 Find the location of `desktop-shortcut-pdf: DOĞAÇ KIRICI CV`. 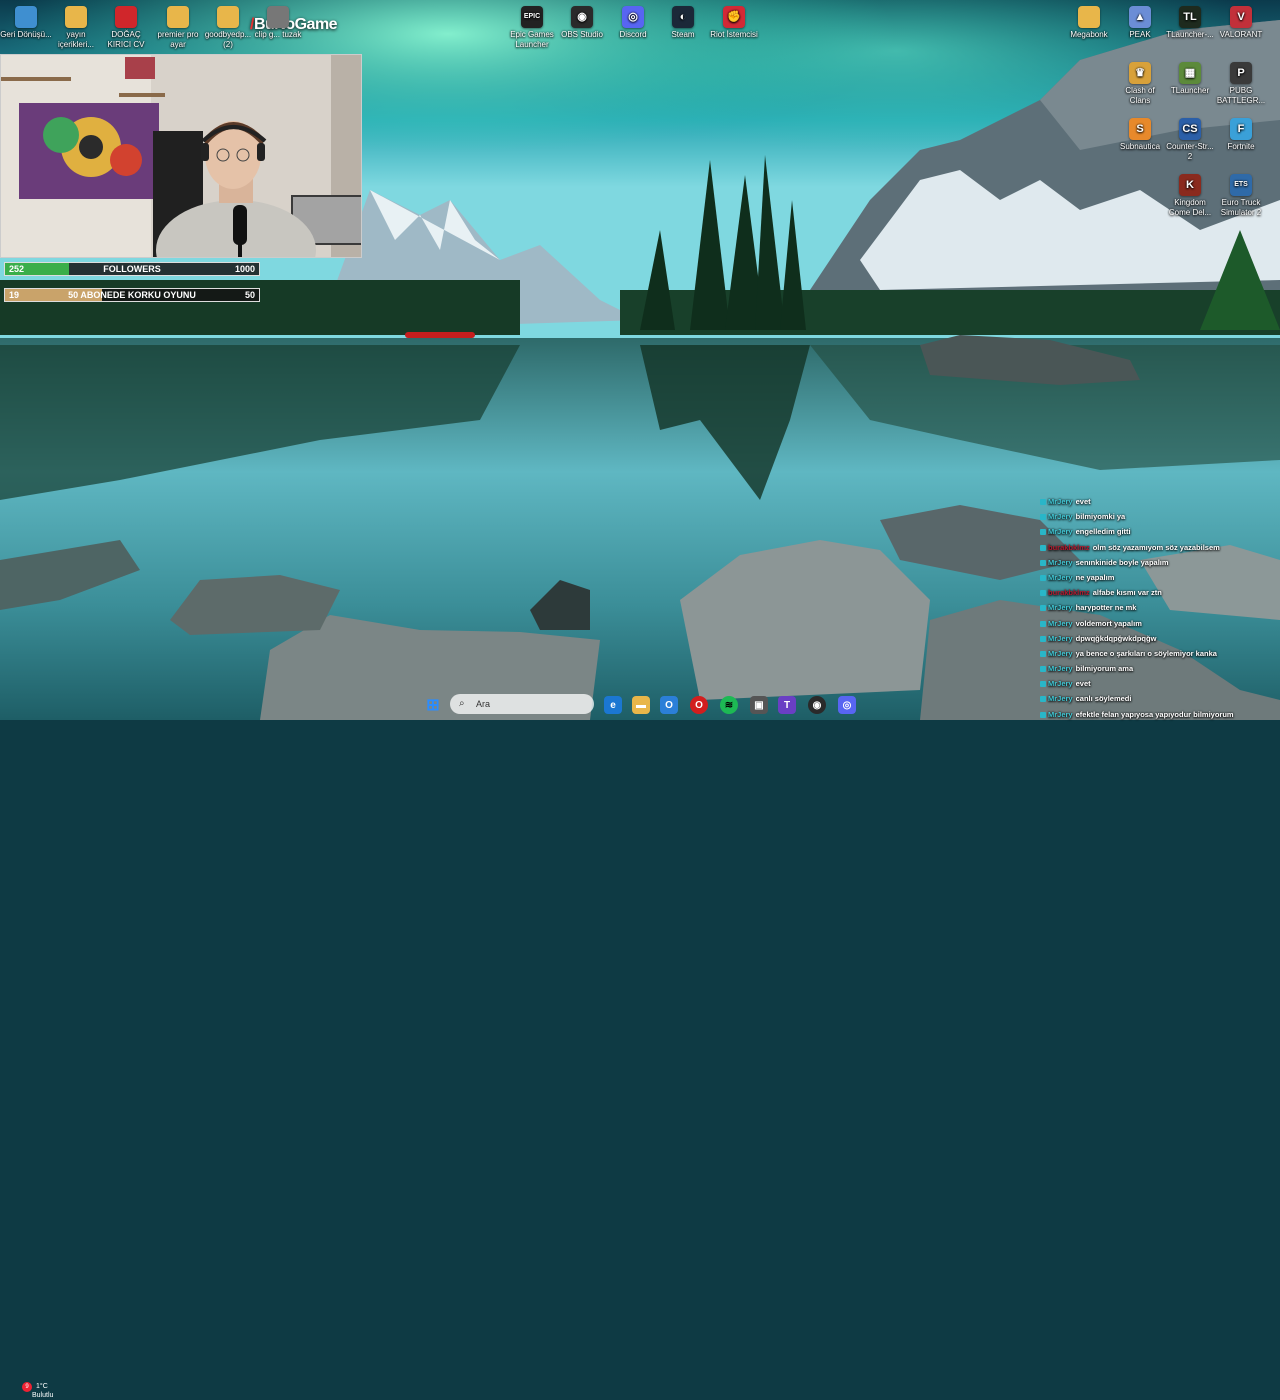

desktop-shortcut-pdf: DOĞAÇ KIRICI CV is located at coordinates (126, 28).